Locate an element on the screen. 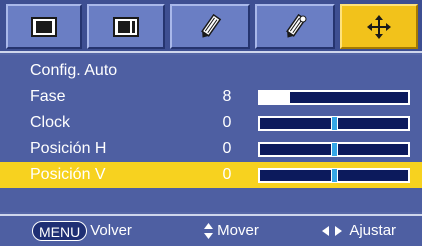 The image size is (422, 246). left-right-arrows-icon is located at coordinates (335, 230).